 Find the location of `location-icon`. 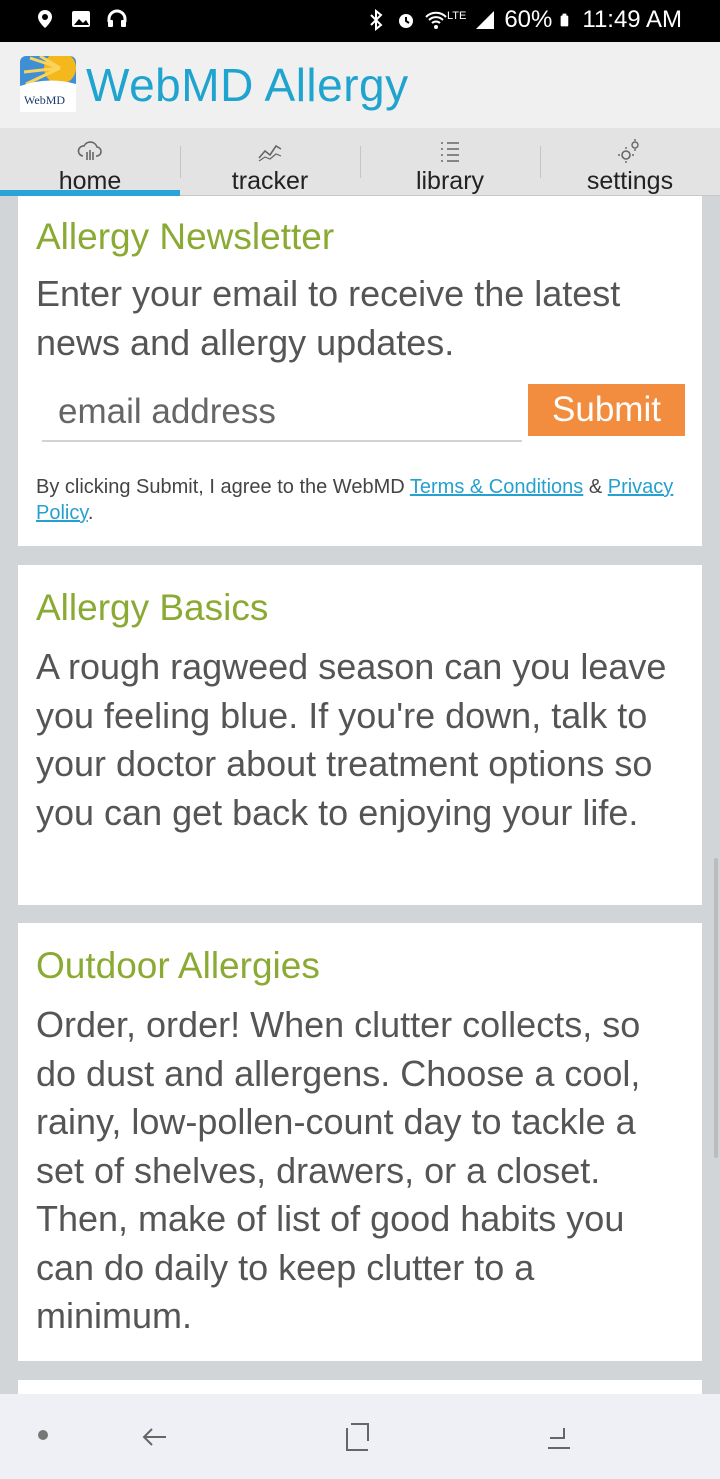

location-icon is located at coordinates (45, 19).